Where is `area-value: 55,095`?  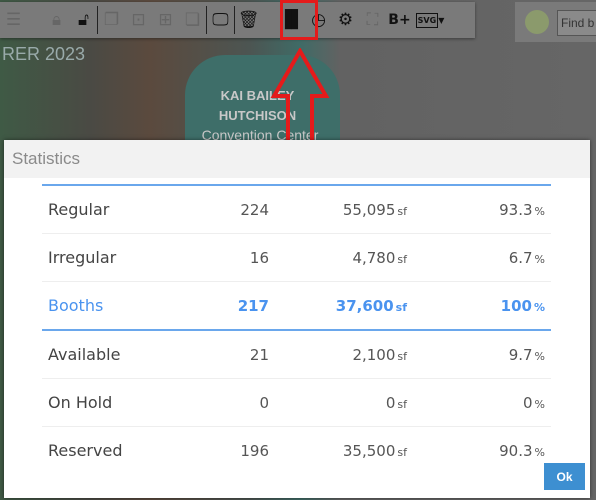 area-value: 55,095 is located at coordinates (369, 209).